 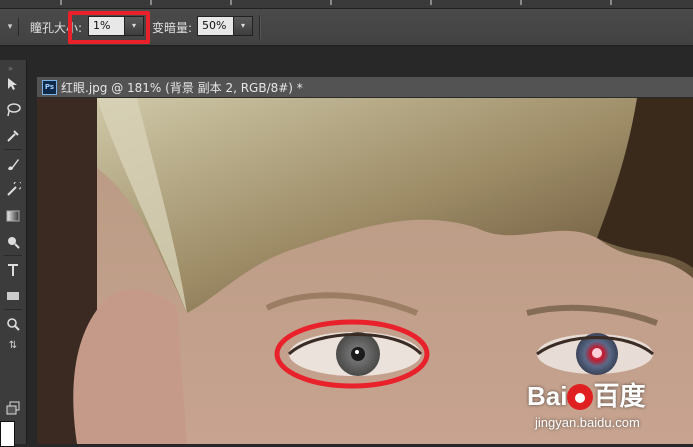 I want to click on baidu-watermark: Bai 百度 jingyan.baidu.com, so click(x=586, y=403).